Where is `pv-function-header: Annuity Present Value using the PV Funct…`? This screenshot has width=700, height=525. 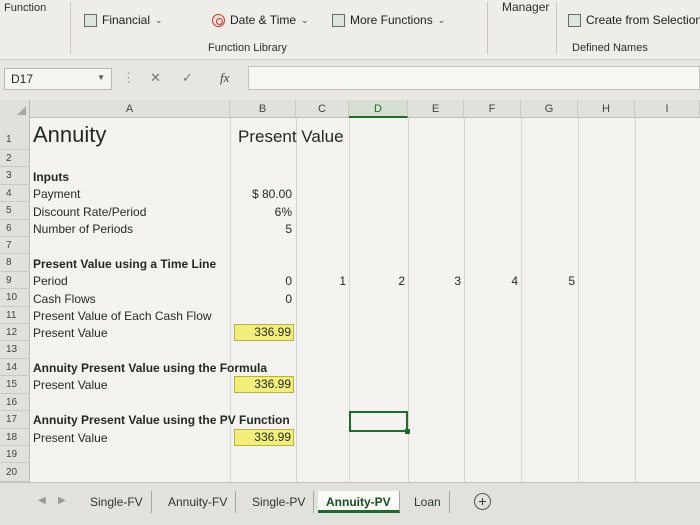 pv-function-header: Annuity Present Value using the PV Funct… is located at coordinates (161, 420).